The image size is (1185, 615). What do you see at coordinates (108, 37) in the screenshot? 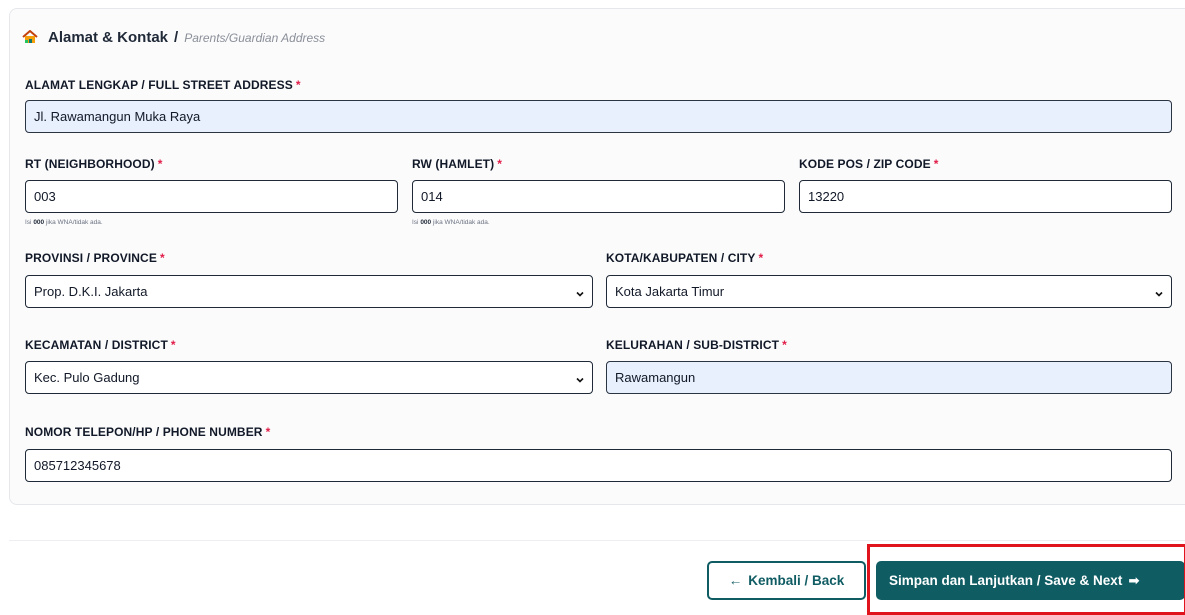
I see `section-title: Alamat & Kontak` at bounding box center [108, 37].